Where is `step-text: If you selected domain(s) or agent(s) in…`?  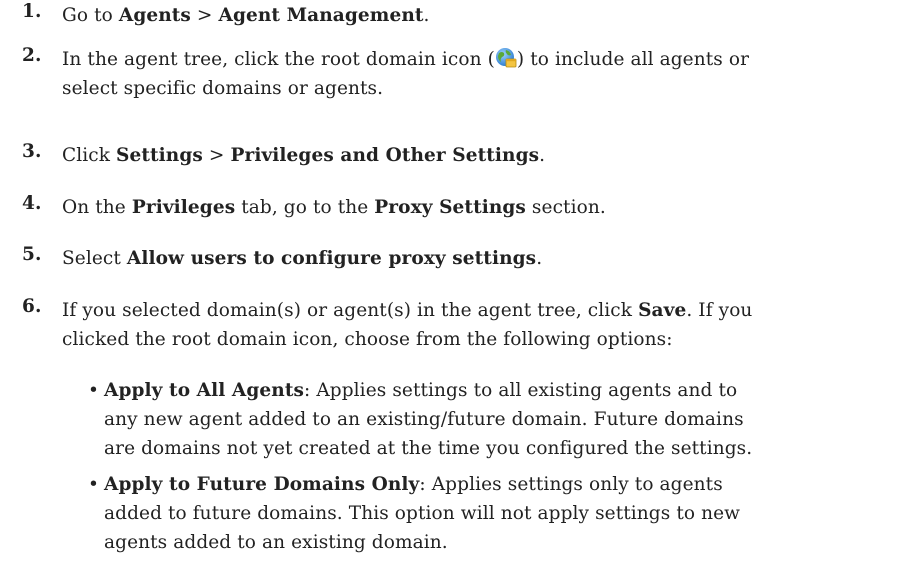
step-text: If you selected domain(s) or agent(s) in… is located at coordinates (407, 325).